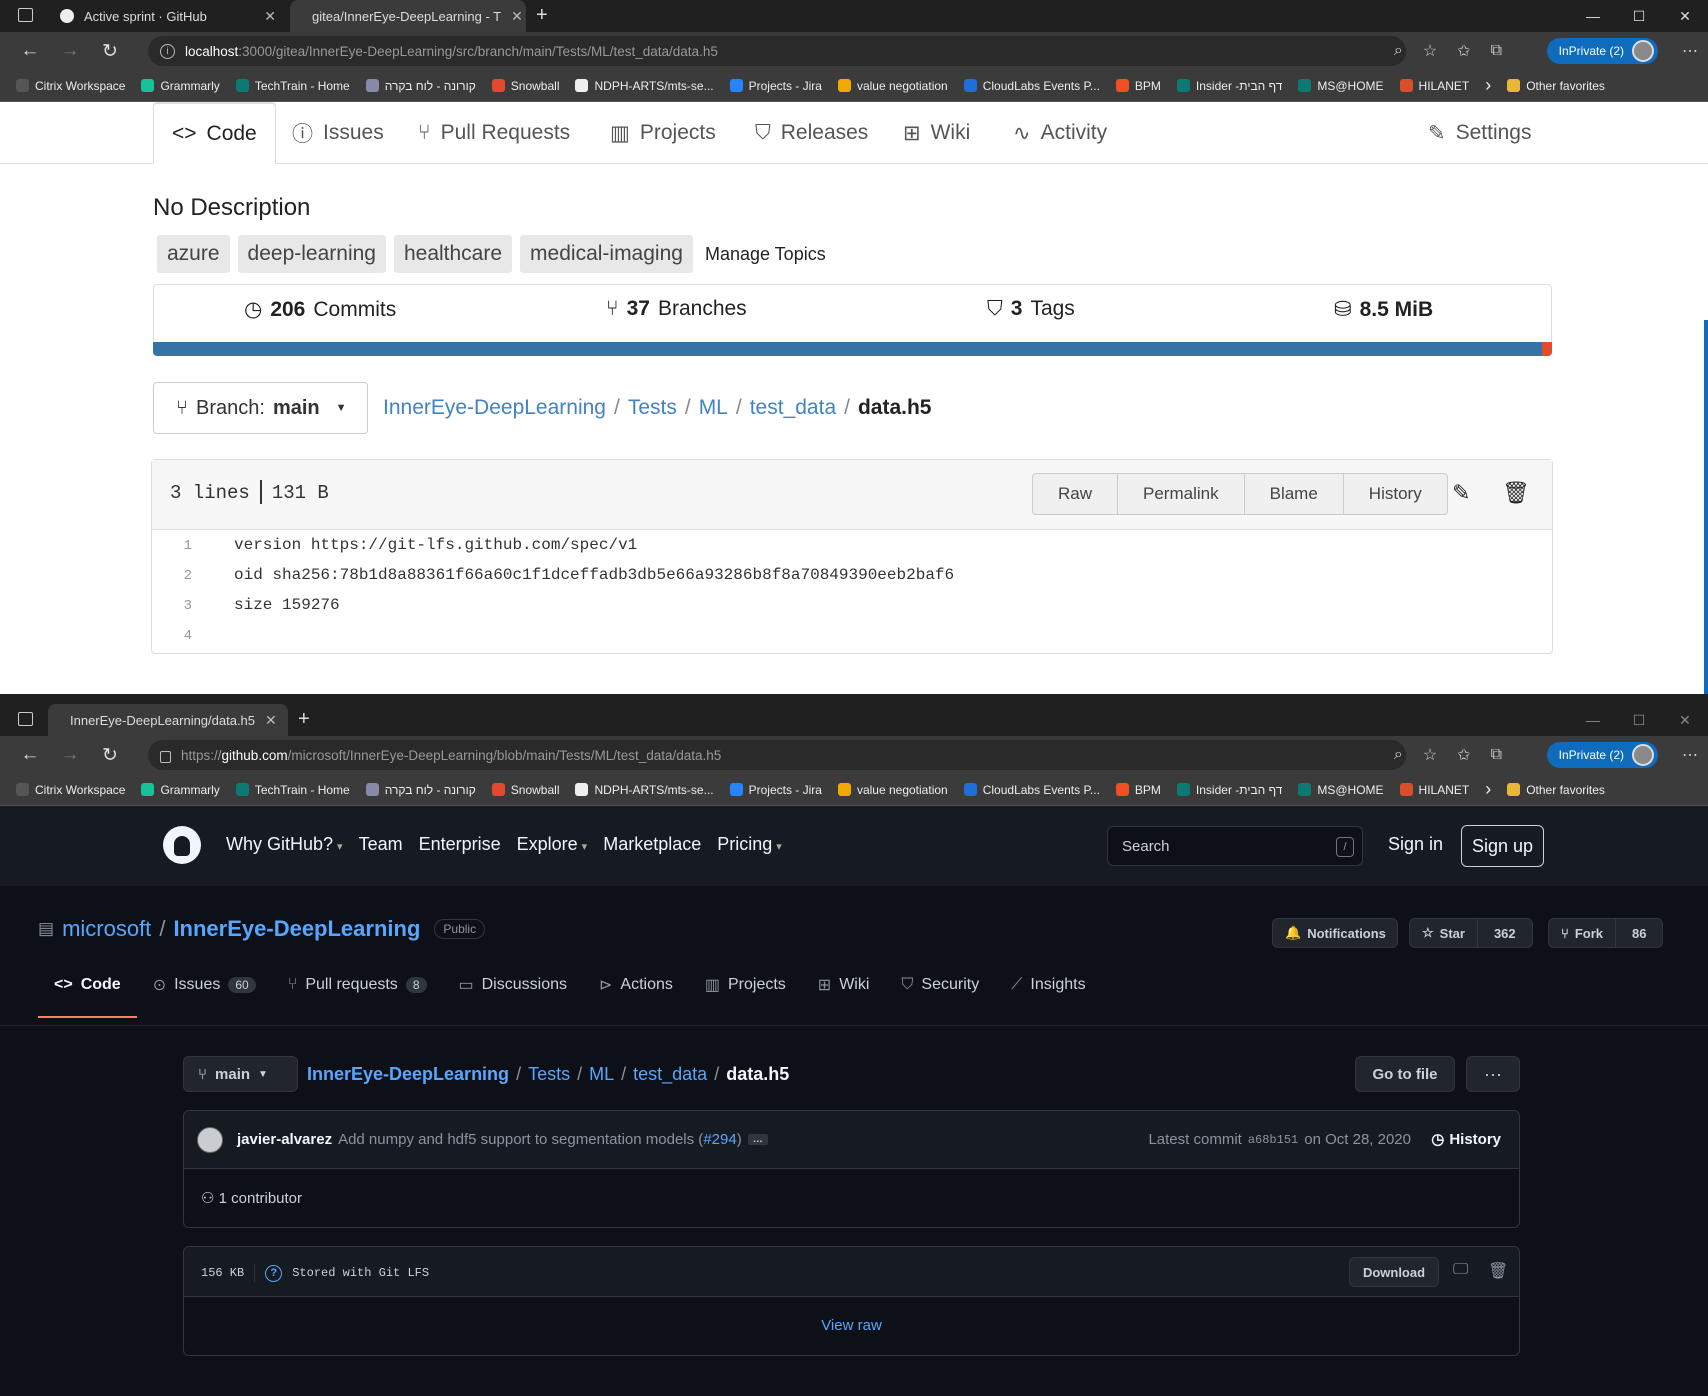 The height and width of the screenshot is (1396, 1708). What do you see at coordinates (320, 309) in the screenshot?
I see `commits-stat: ◷ 206 Commits` at bounding box center [320, 309].